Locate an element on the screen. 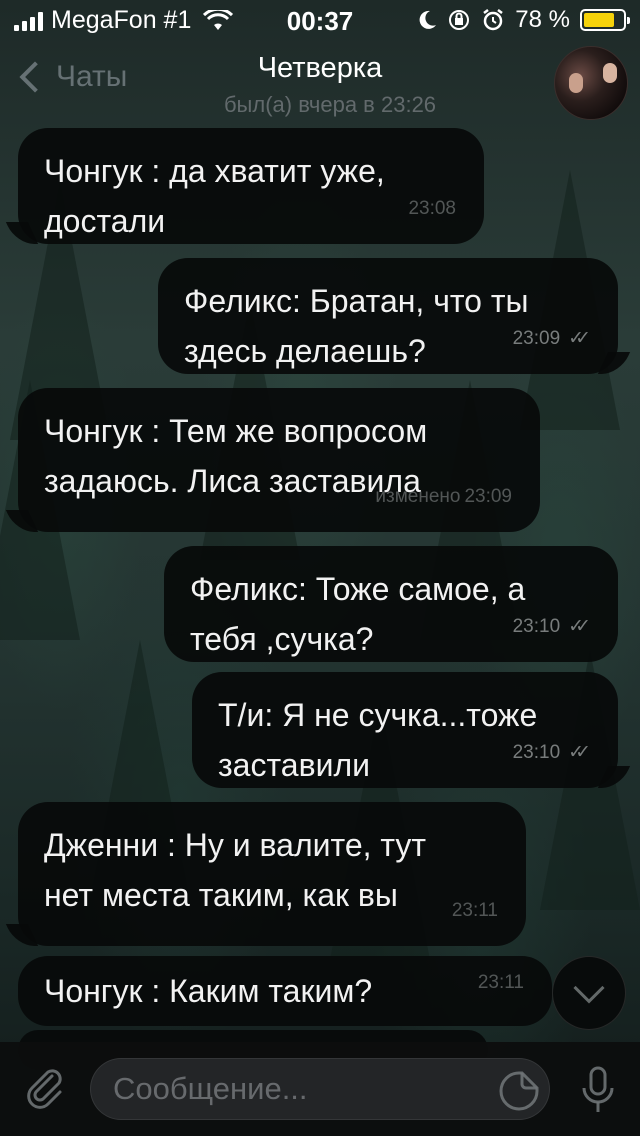  status-bar: MegaFon #1 00:37 78 % is located at coordinates (320, 20).